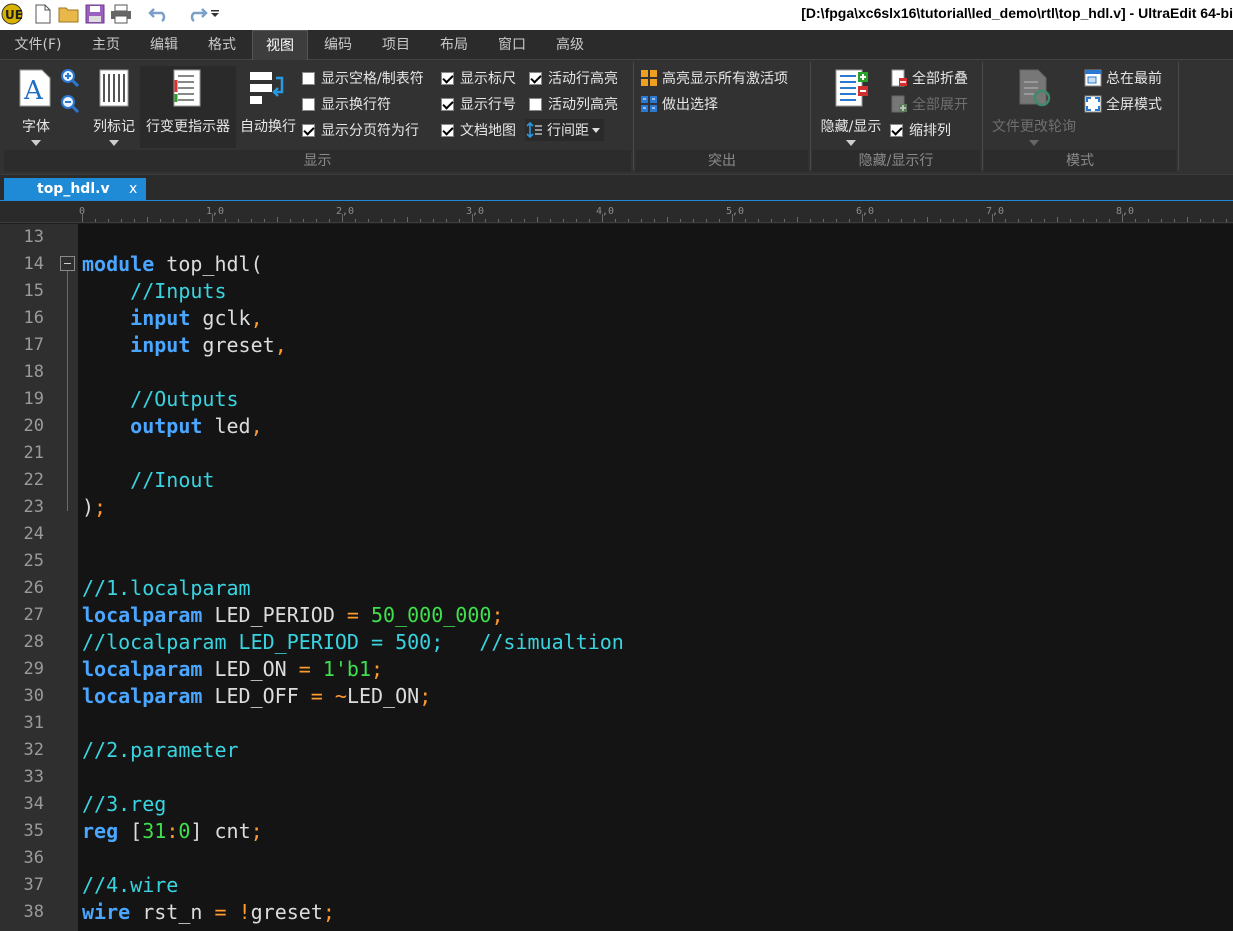 This screenshot has width=1233, height=931. What do you see at coordinates (36, 143) in the screenshot?
I see `font-dropdown-arrow` at bounding box center [36, 143].